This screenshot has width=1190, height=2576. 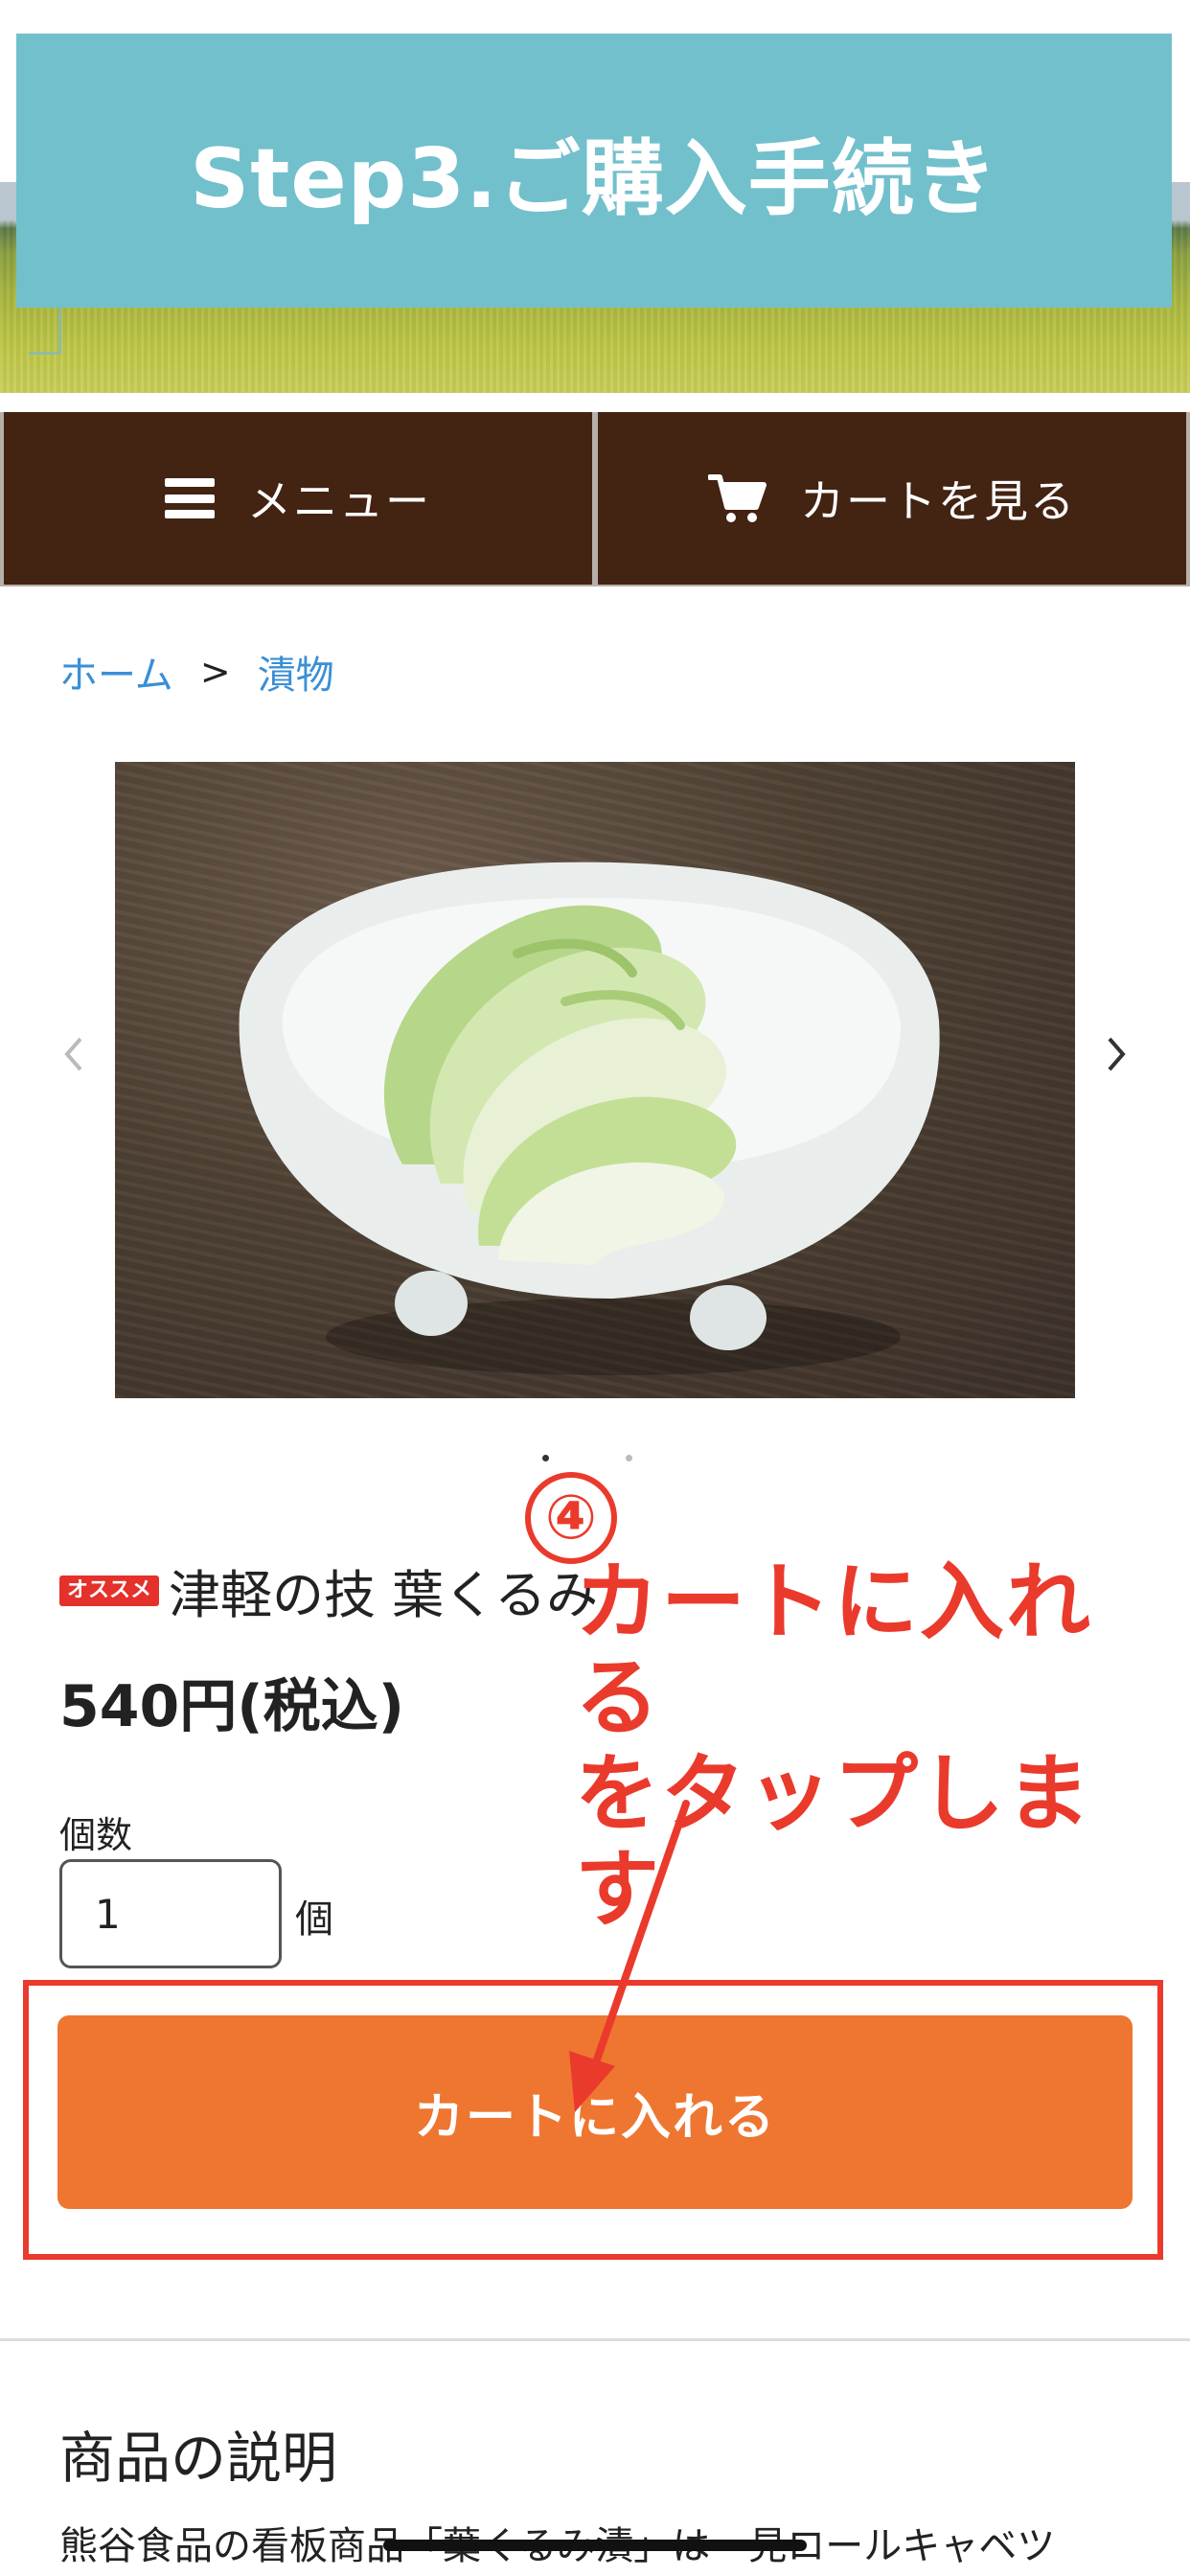 I want to click on nav-bar: メニュー カートを見る, so click(x=595, y=499).